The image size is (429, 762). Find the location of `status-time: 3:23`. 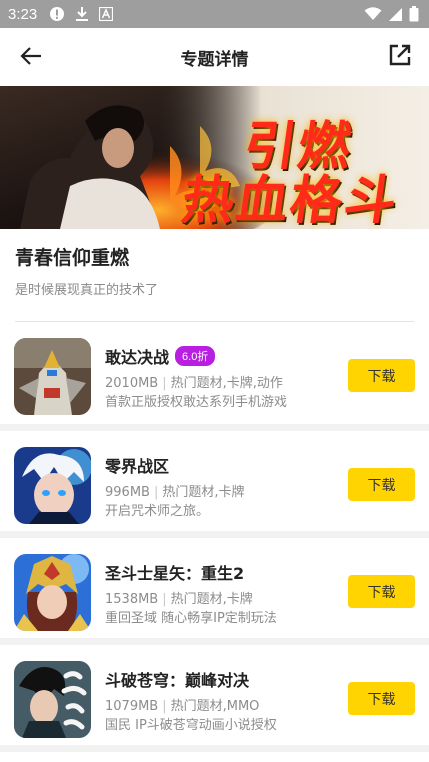

status-time: 3:23 is located at coordinates (23, 14).